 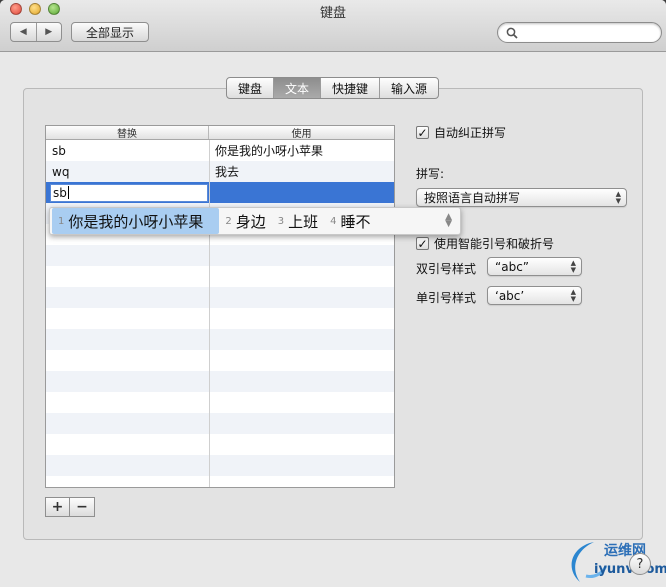 I want to click on tab-input-sources: 输入源, so click(x=408, y=88).